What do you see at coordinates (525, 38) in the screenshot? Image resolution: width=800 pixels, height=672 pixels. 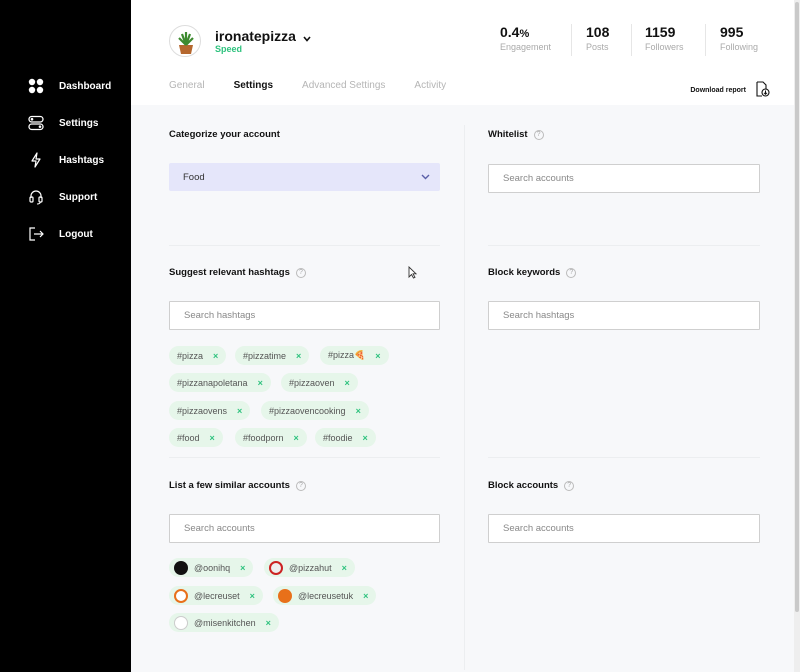 I see `stat-engagement: 0.4% Engagement` at bounding box center [525, 38].